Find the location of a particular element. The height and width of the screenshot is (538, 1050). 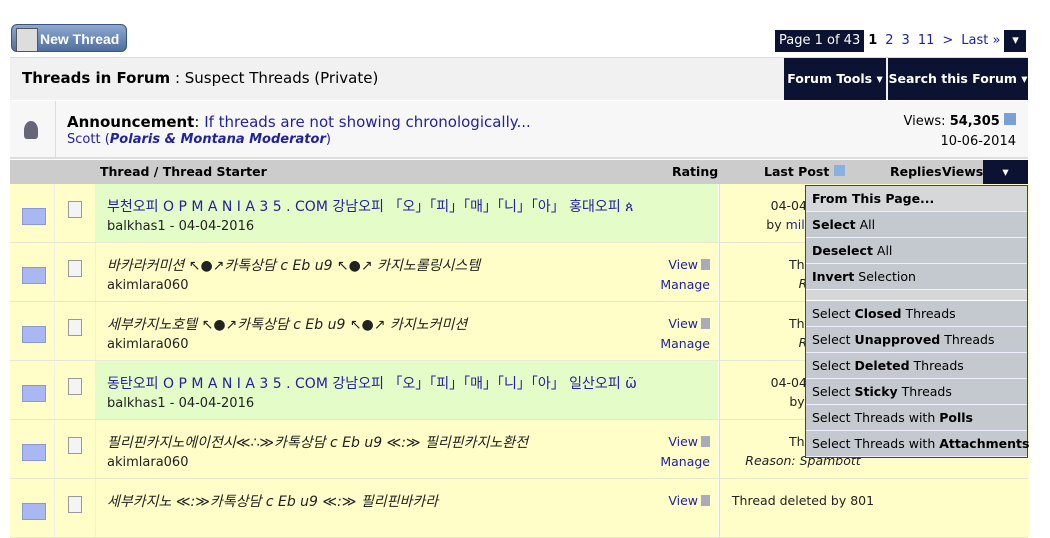

menu-item-bold: Attachments is located at coordinates (984, 443).